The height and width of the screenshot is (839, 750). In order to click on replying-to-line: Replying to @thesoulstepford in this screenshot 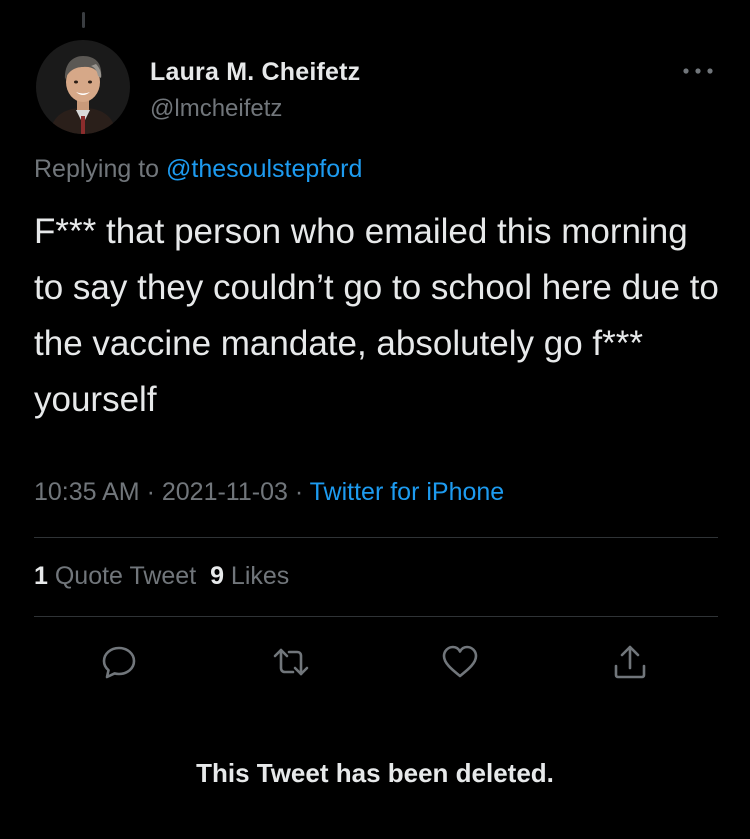, I will do `click(198, 169)`.